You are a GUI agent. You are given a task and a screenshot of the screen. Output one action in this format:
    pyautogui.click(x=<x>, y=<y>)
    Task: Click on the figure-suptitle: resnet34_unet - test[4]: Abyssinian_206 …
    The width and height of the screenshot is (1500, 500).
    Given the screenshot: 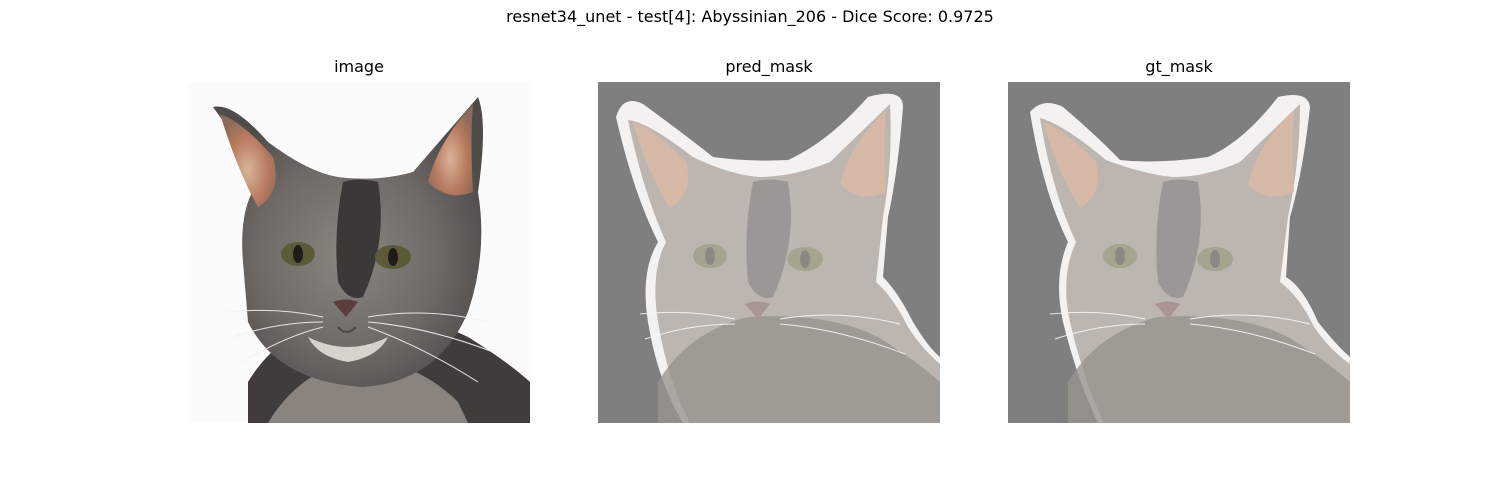 What is the action you would take?
    pyautogui.click(x=750, y=16)
    